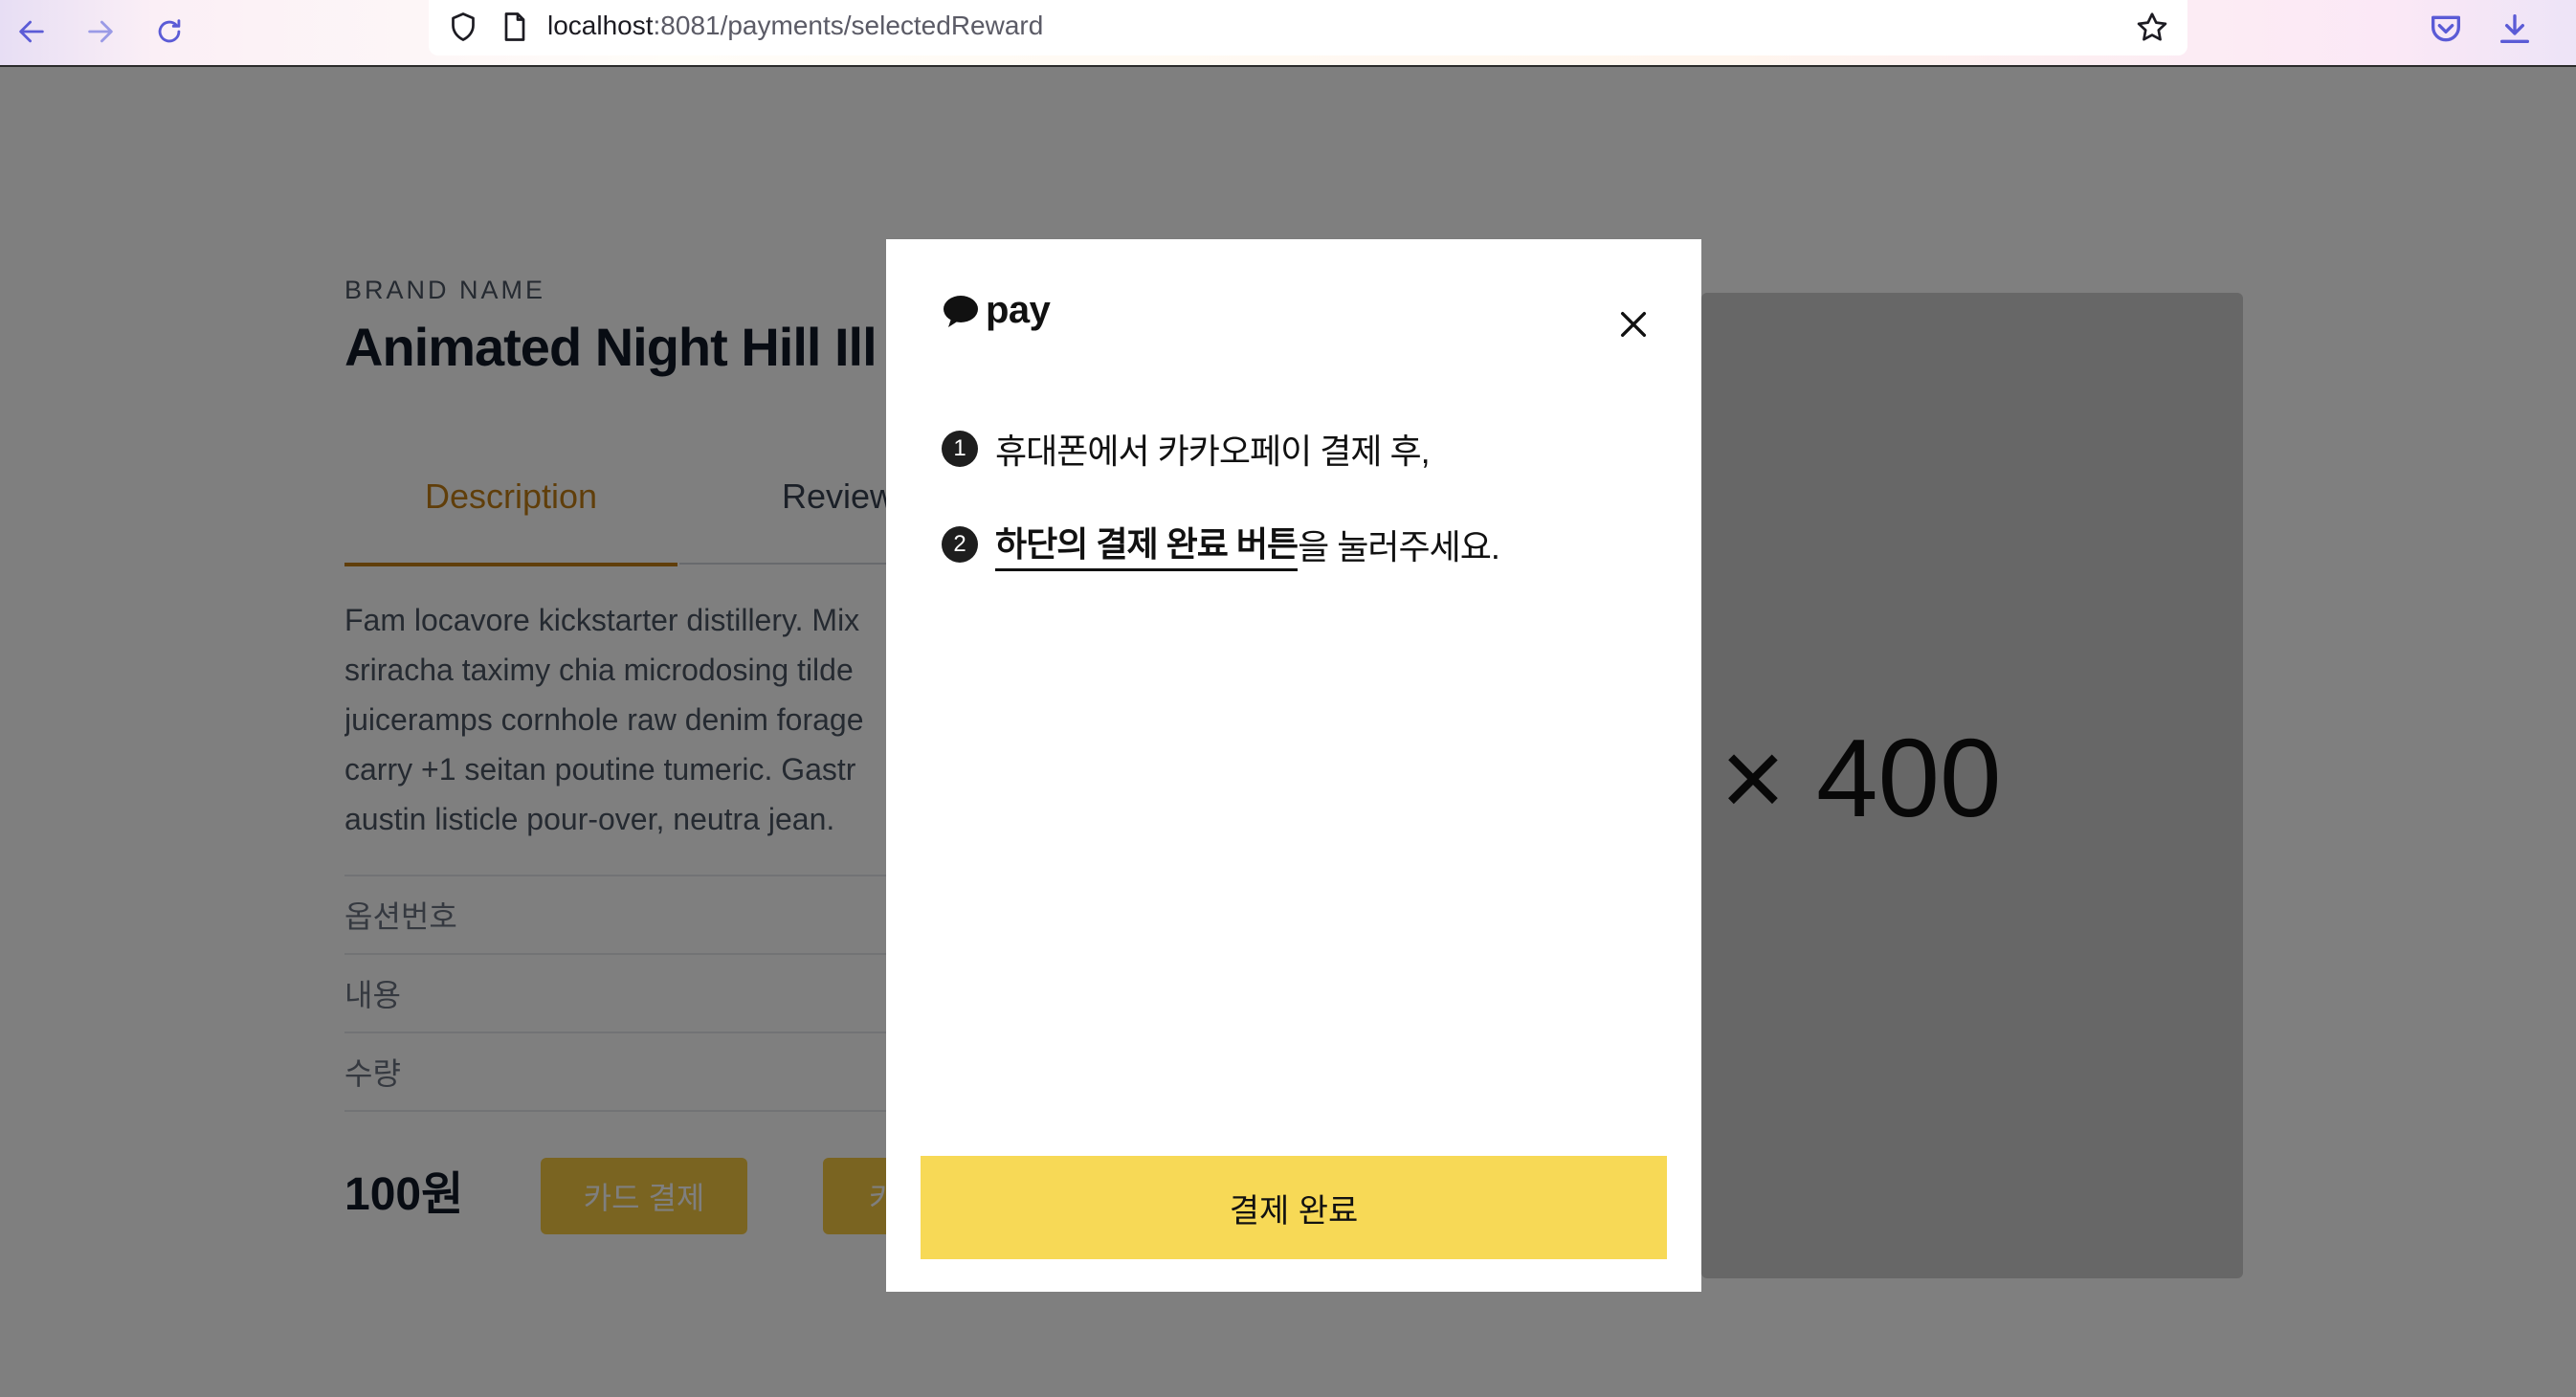 This screenshot has height=1397, width=2576. What do you see at coordinates (1018, 310) in the screenshot?
I see `logo-text: pay` at bounding box center [1018, 310].